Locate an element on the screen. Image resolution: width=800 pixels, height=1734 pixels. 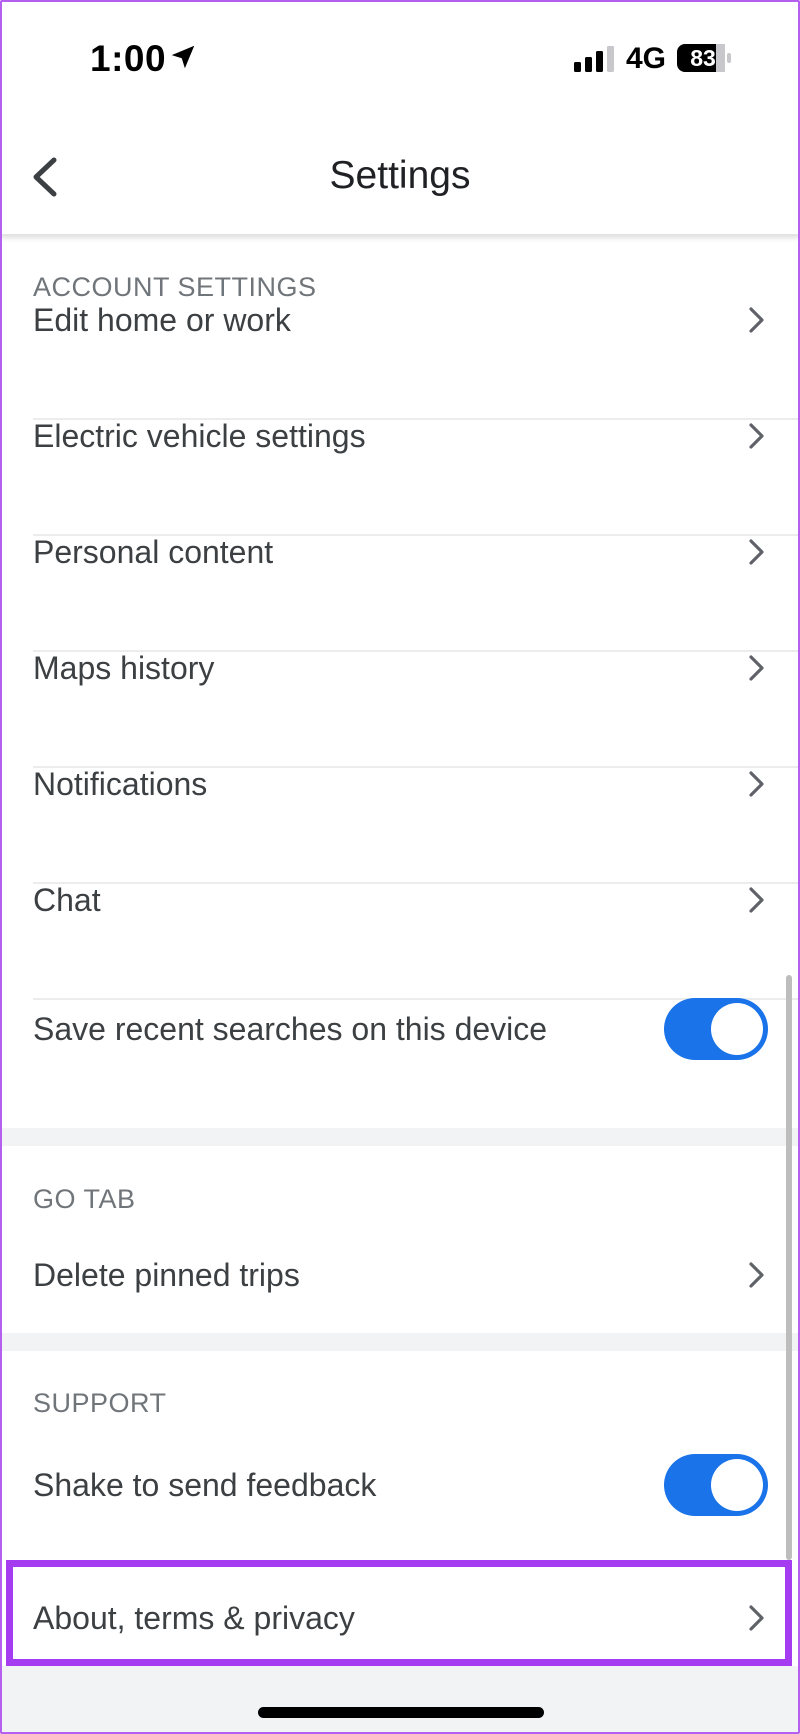
location-arrow-icon is located at coordinates (183, 57).